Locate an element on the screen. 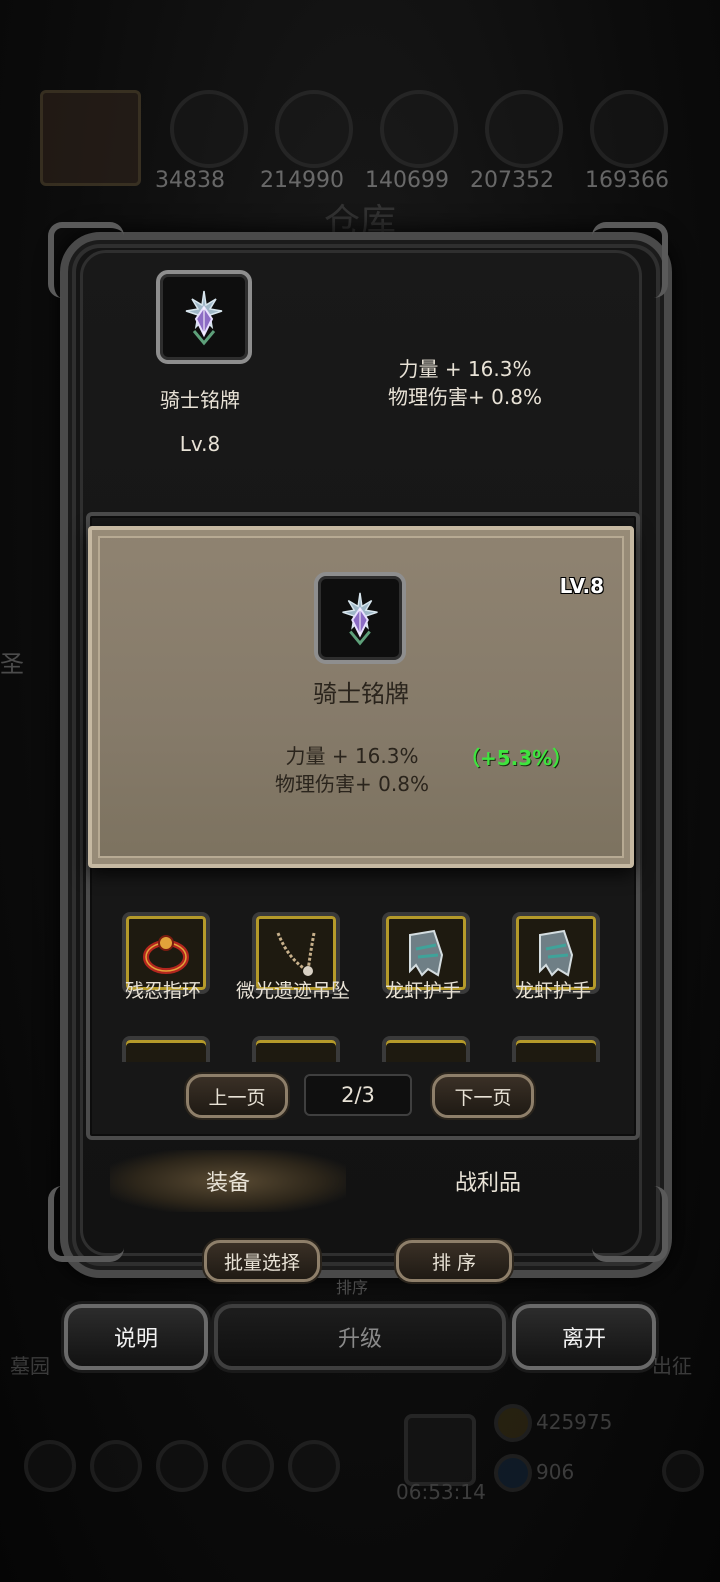 The image size is (720, 1582). equipped-item-stats: 力量 + 16.3% 物理伤害+ 0.8% is located at coordinates (465, 383).